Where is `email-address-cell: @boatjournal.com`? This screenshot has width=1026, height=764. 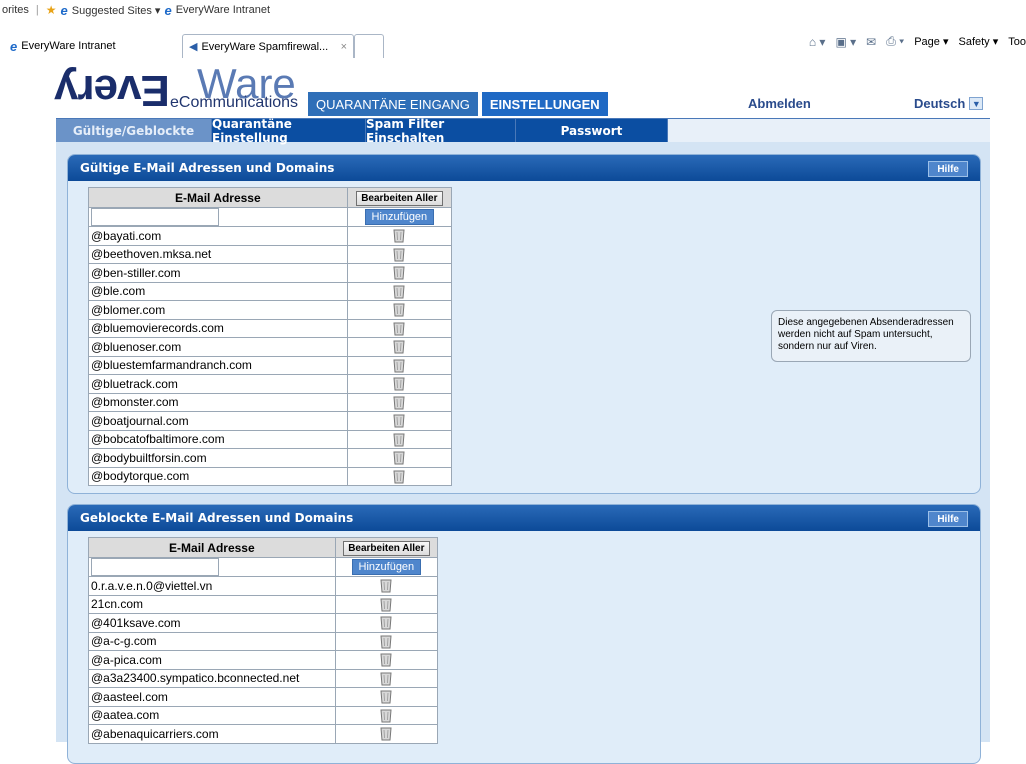
email-address-cell: @boatjournal.com is located at coordinates (218, 421).